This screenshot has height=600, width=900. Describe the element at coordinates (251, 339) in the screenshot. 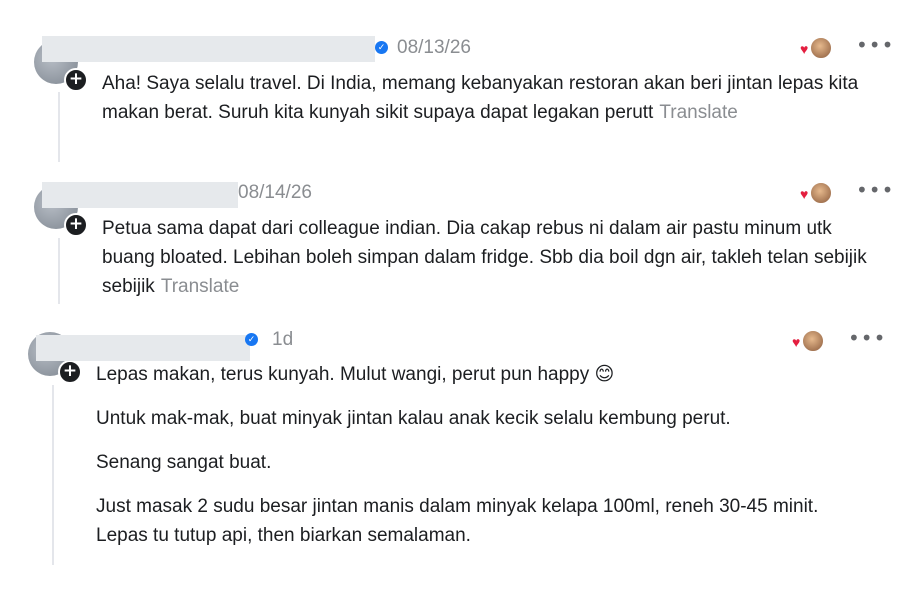

I see `verified-badge-icon: ✓` at that location.